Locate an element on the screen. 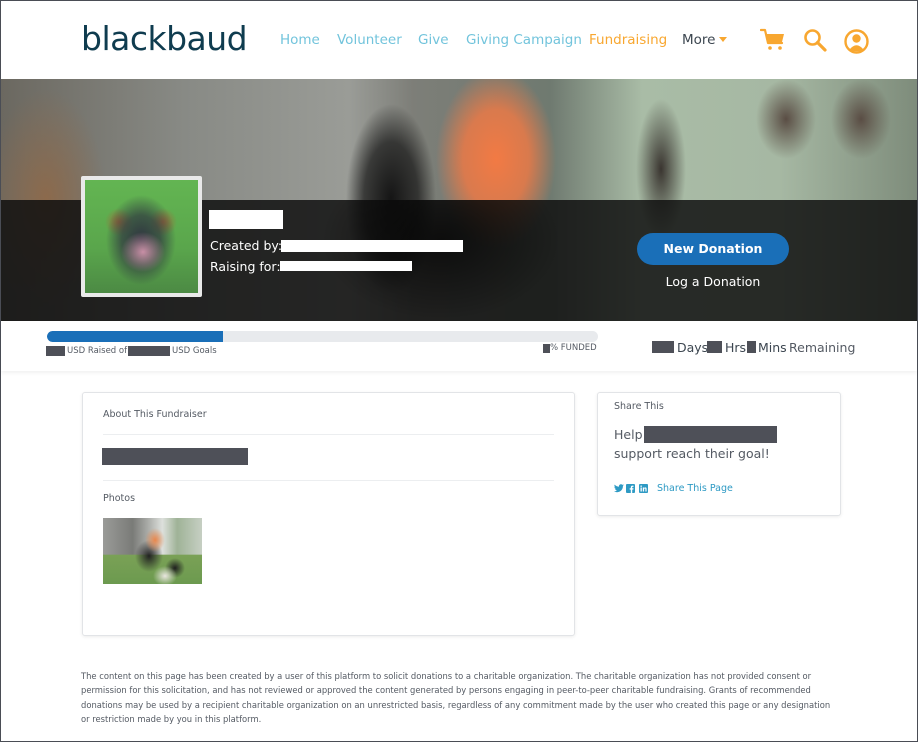 This screenshot has height=742, width=918. share-help-text: Help is located at coordinates (628, 434).